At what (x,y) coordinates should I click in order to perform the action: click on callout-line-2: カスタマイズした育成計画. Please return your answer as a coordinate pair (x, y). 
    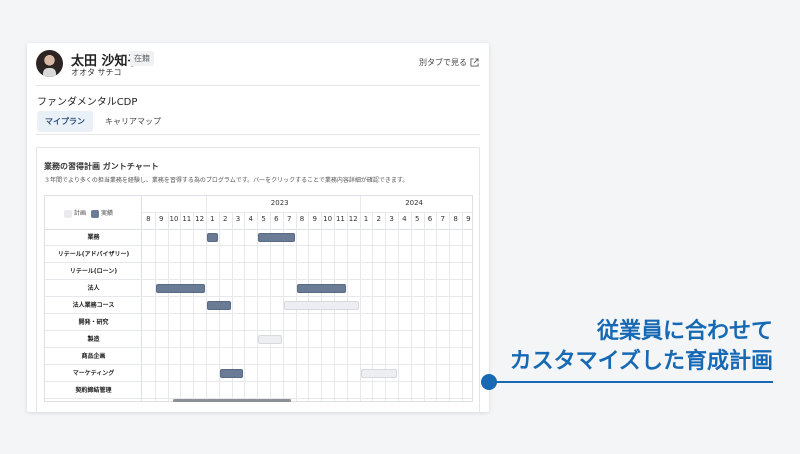
    Looking at the image, I should click on (641, 361).